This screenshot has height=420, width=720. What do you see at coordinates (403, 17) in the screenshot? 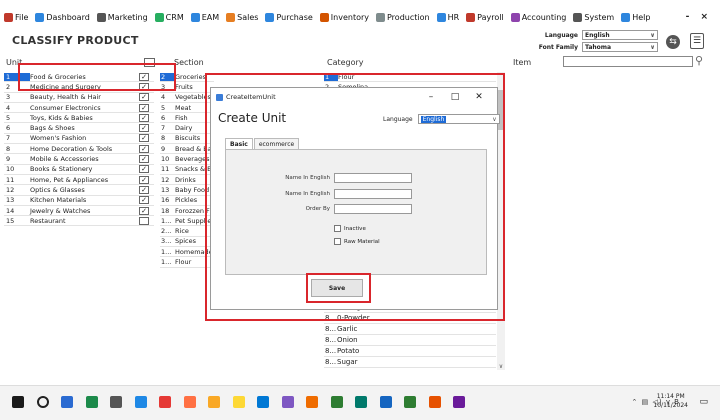
I see `menu-production: Production` at bounding box center [403, 17].